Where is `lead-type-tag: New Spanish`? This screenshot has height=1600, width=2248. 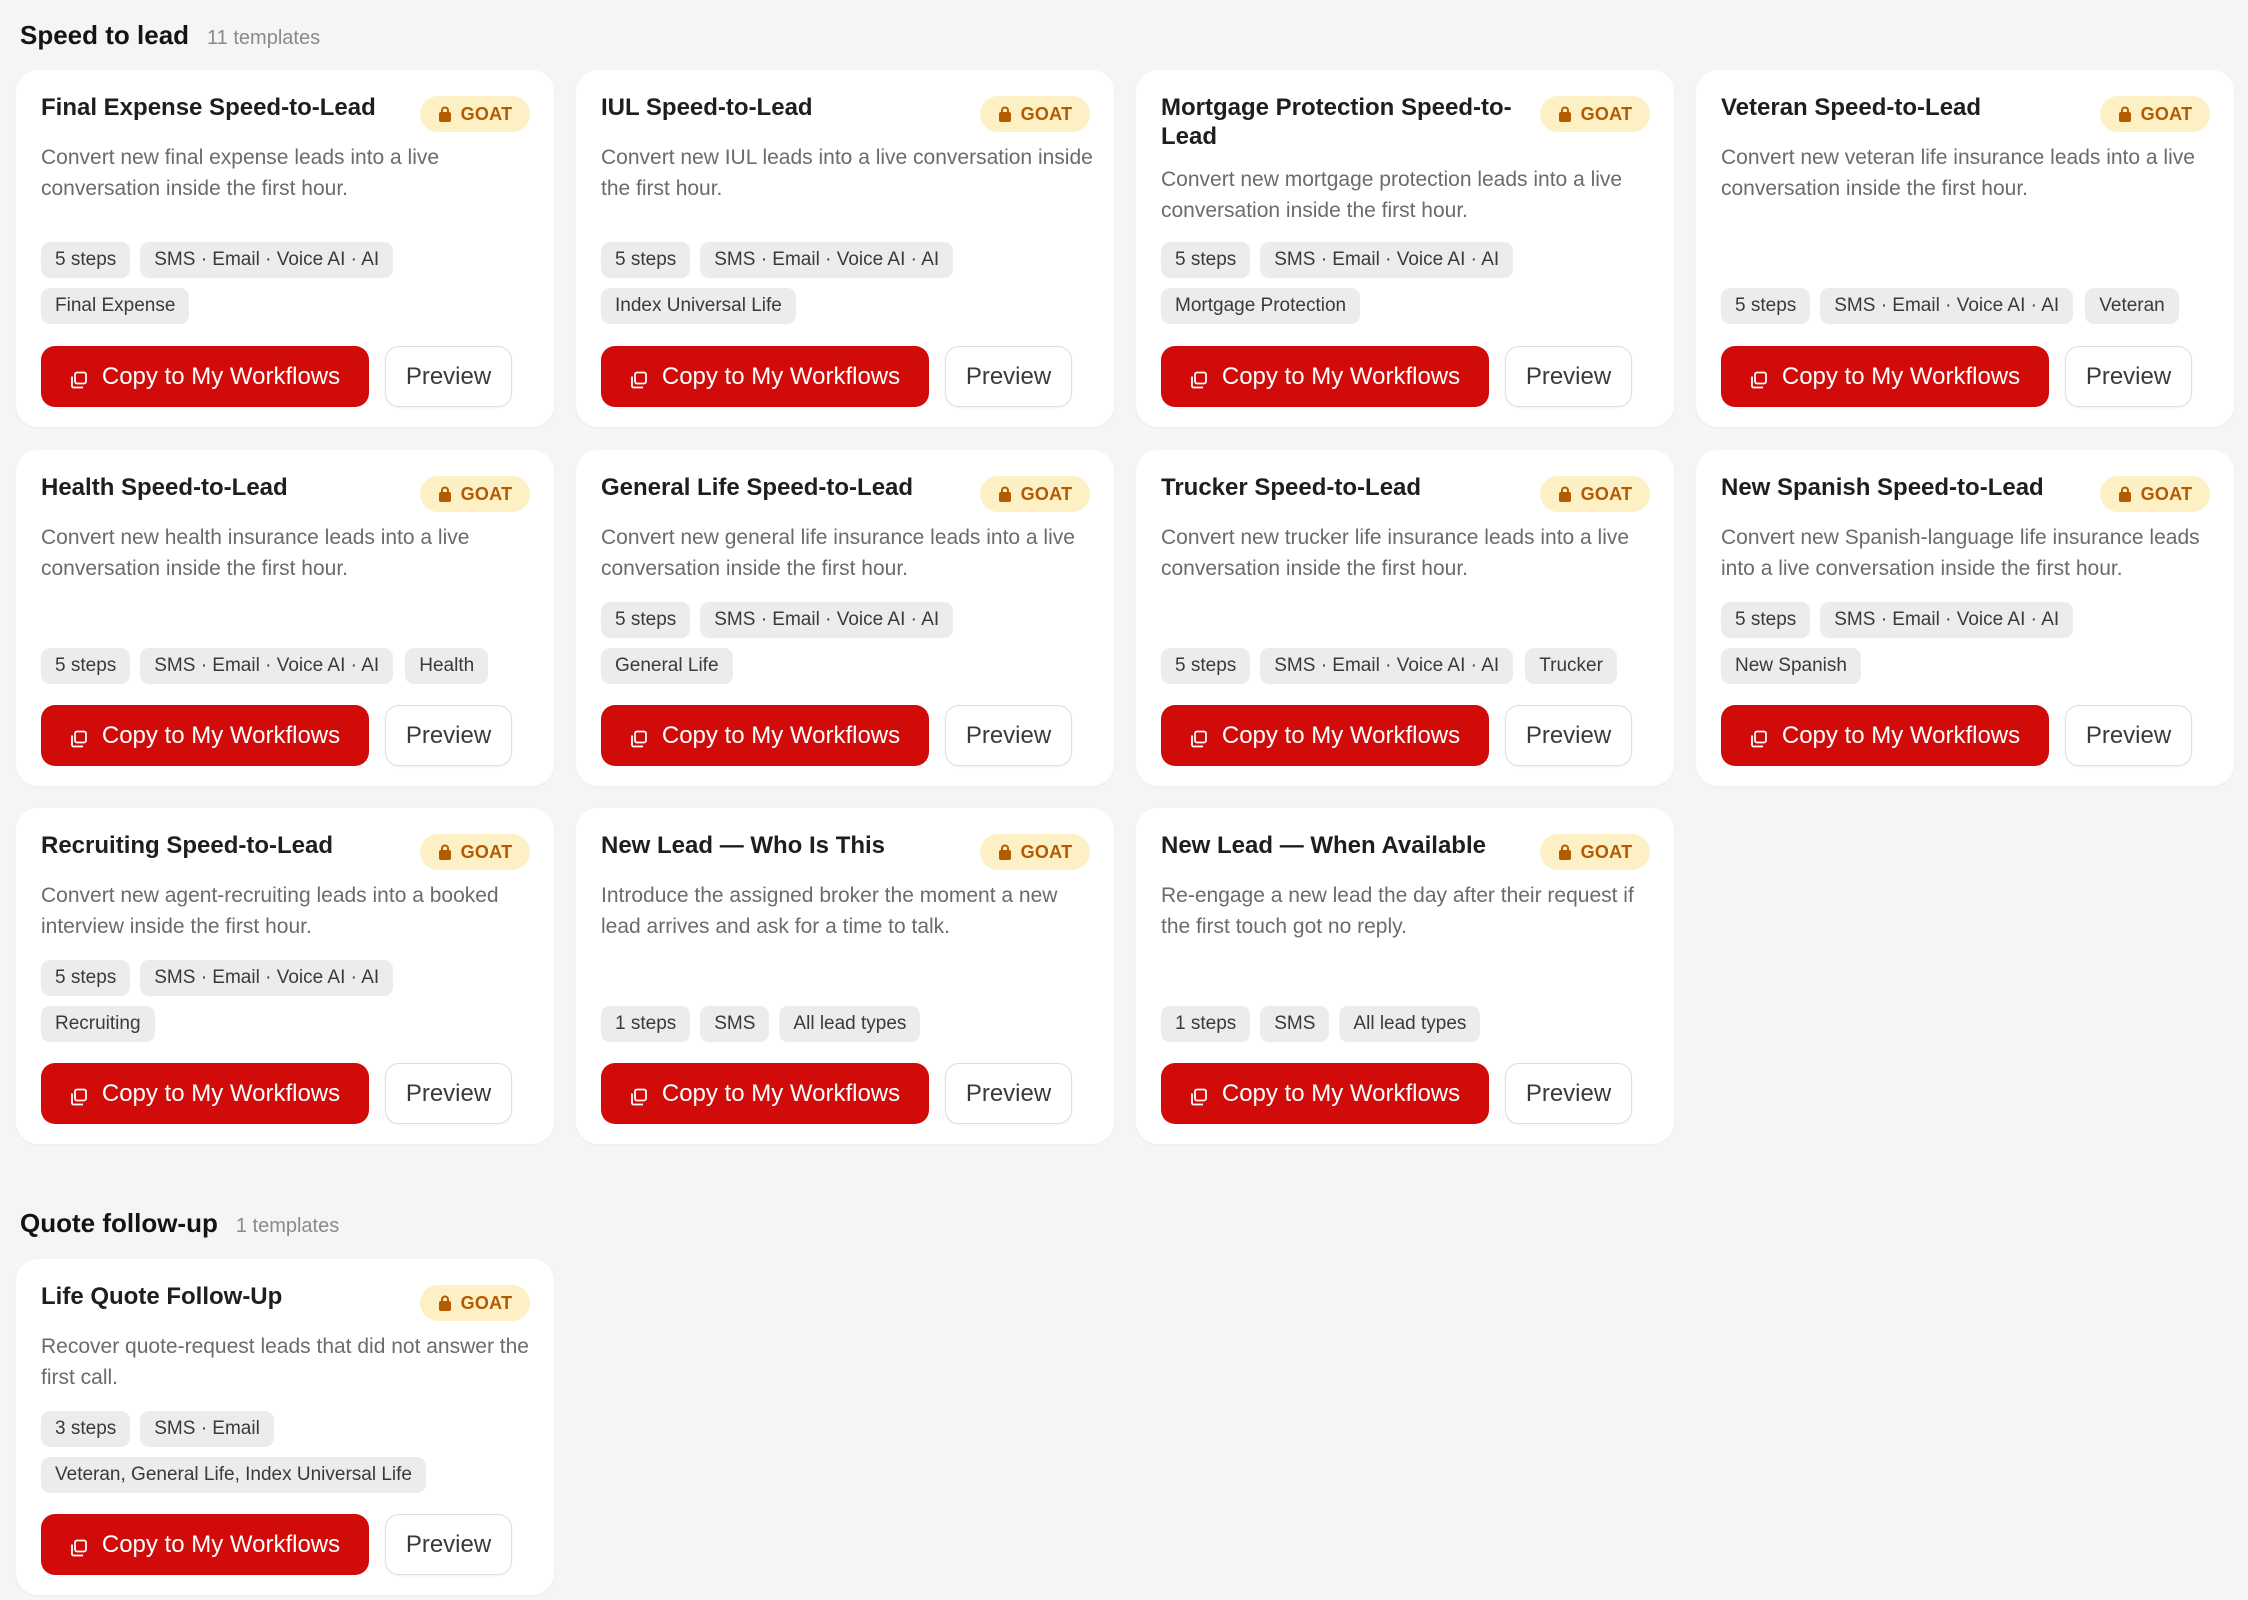 lead-type-tag: New Spanish is located at coordinates (1791, 666).